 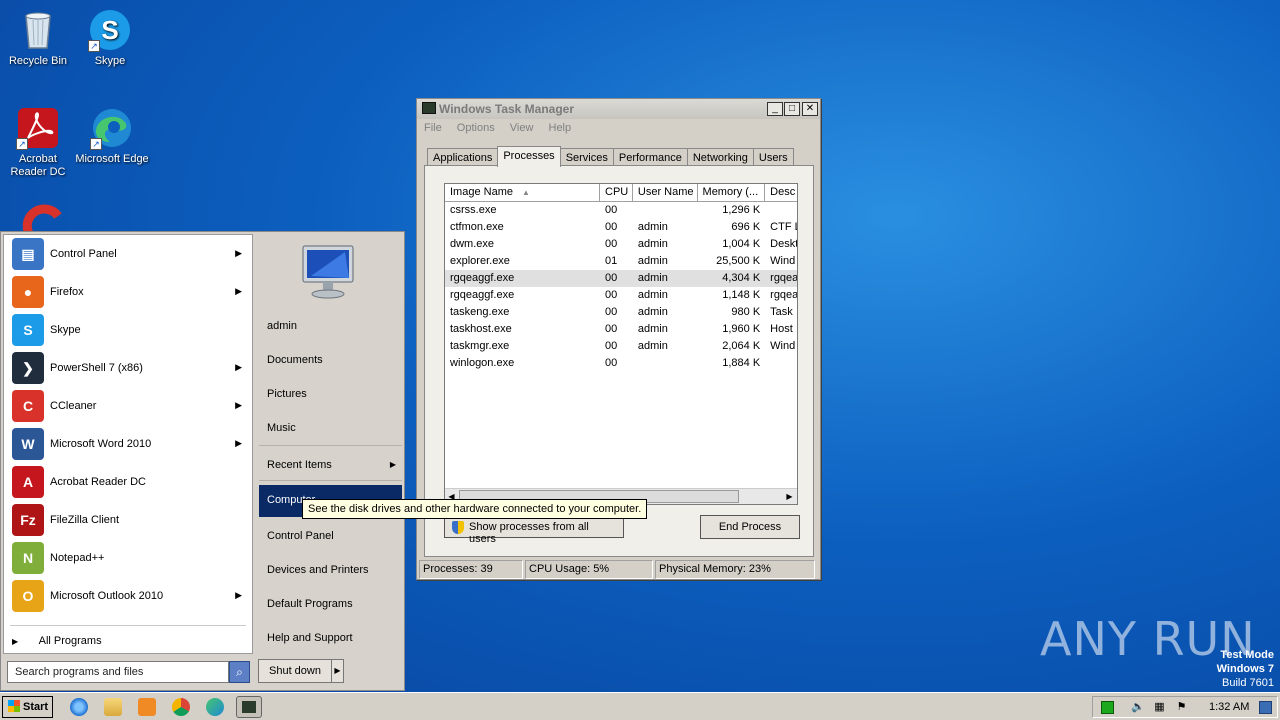 What do you see at coordinates (1181, 707) in the screenshot?
I see `action-center-flag-icon: ⚑` at bounding box center [1181, 707].